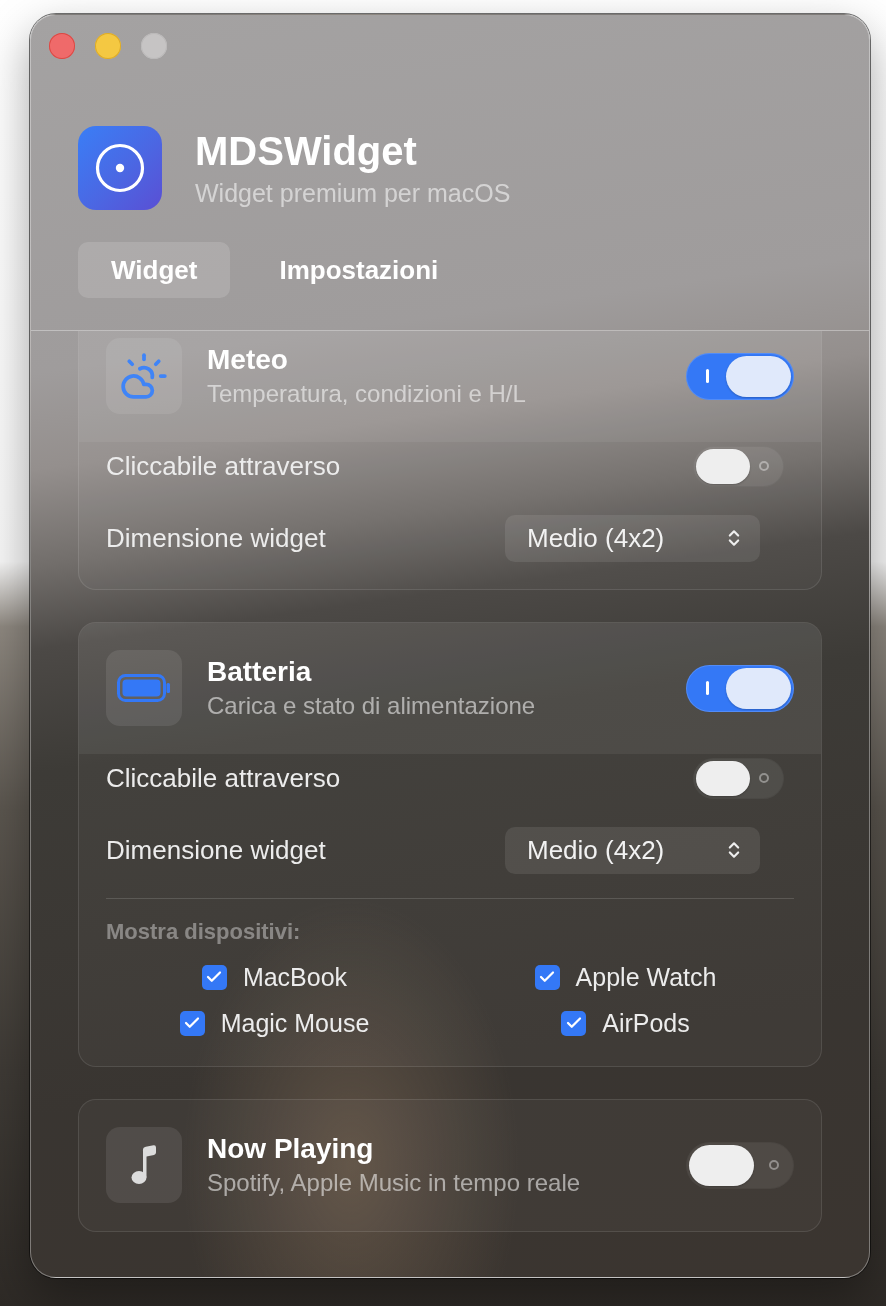 This screenshot has height=1306, width=886. I want to click on widget-description: Temperatura, condizioni e H/L, so click(366, 394).